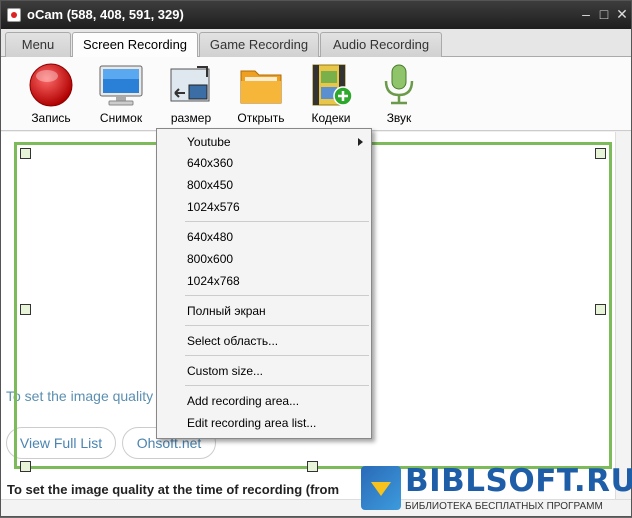 The height and width of the screenshot is (518, 632). I want to click on menu-item-800x450: 800x450, so click(264, 185).